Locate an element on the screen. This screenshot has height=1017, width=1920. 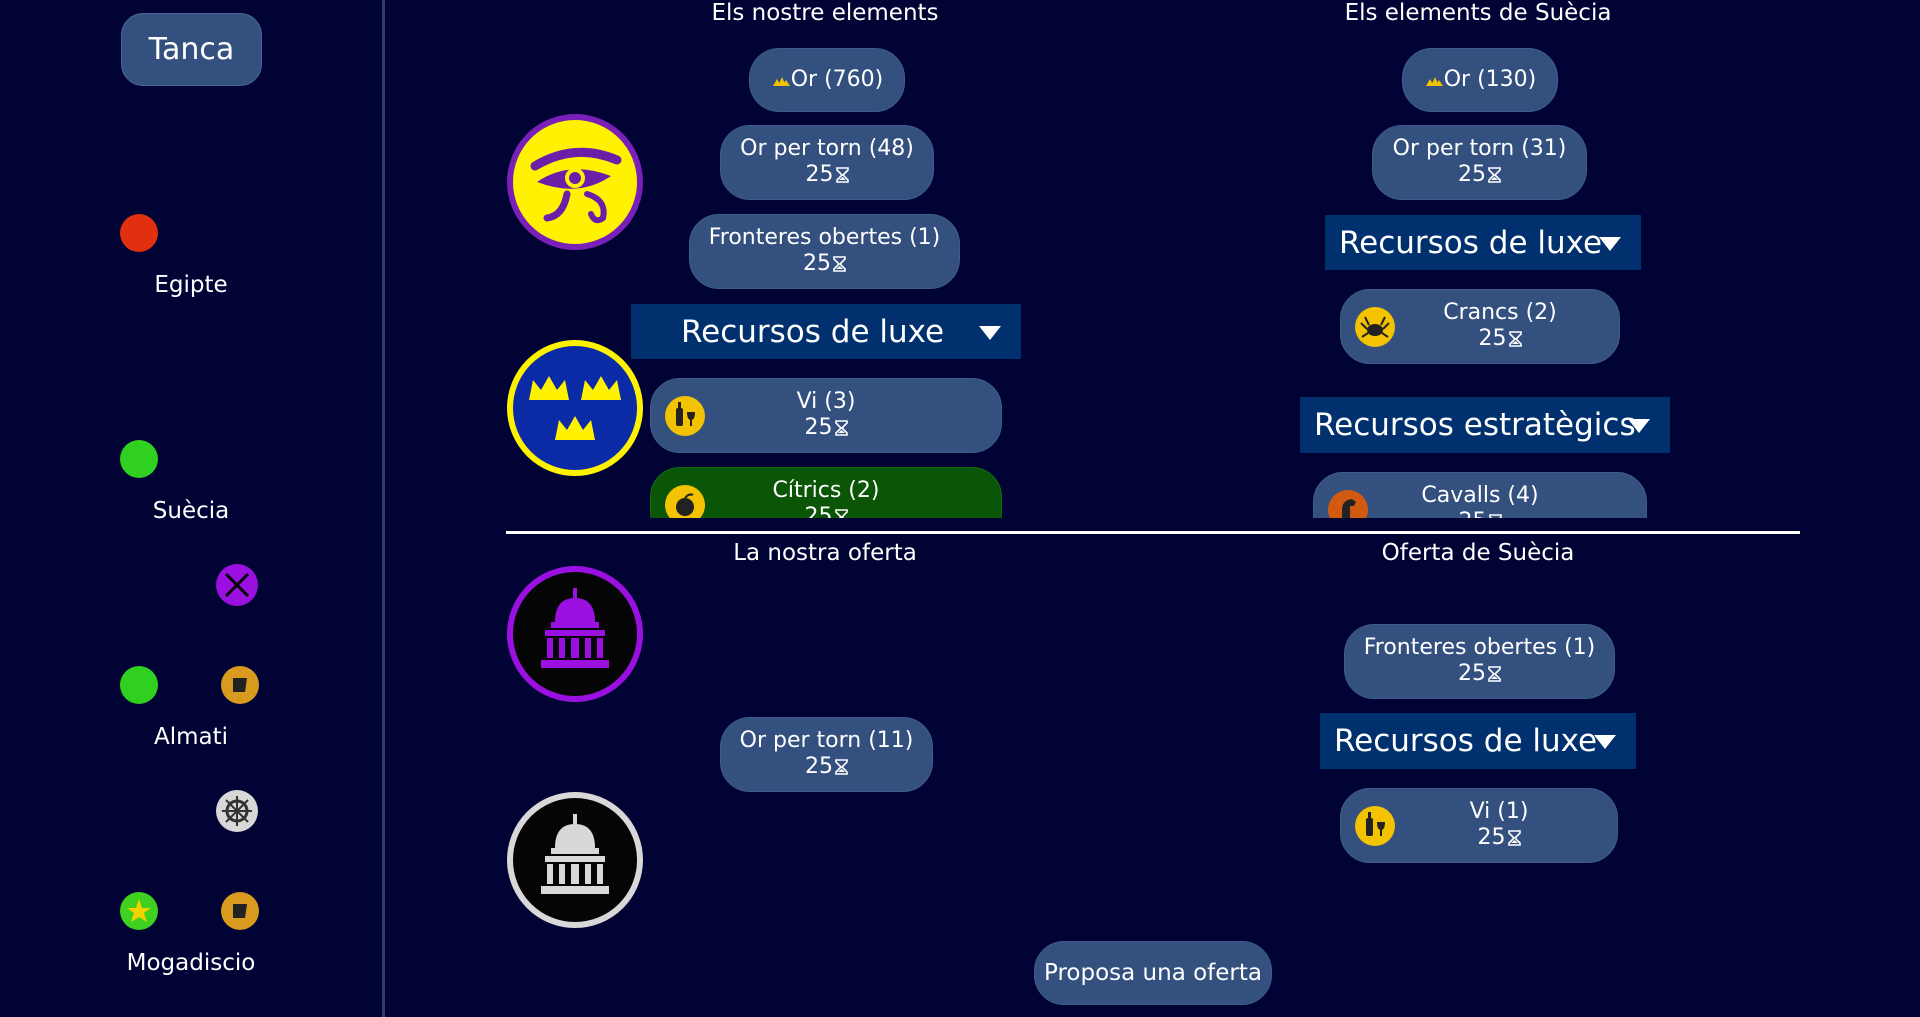
our-gold-button: Or (760) is located at coordinates (827, 80).